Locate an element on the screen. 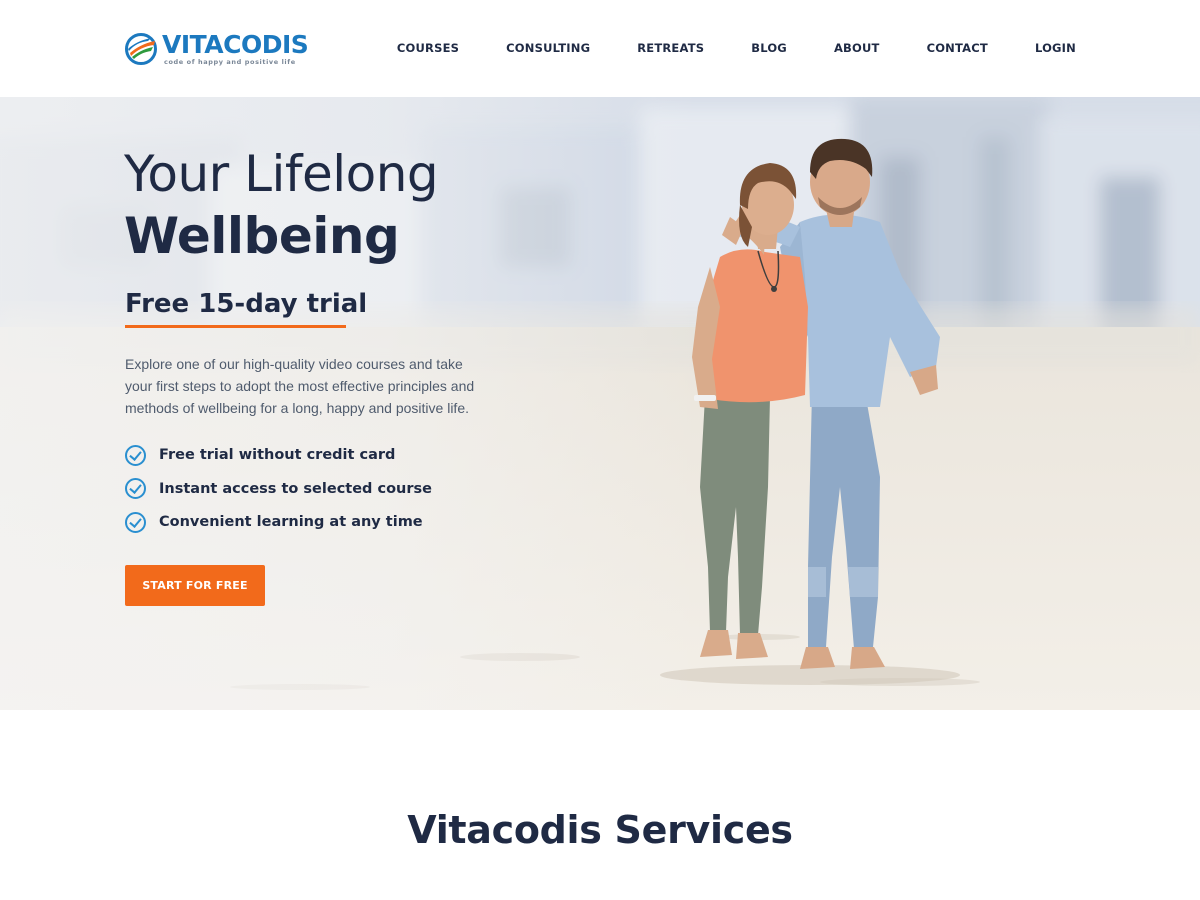  nav-consulting: CONSULTING is located at coordinates (548, 48).